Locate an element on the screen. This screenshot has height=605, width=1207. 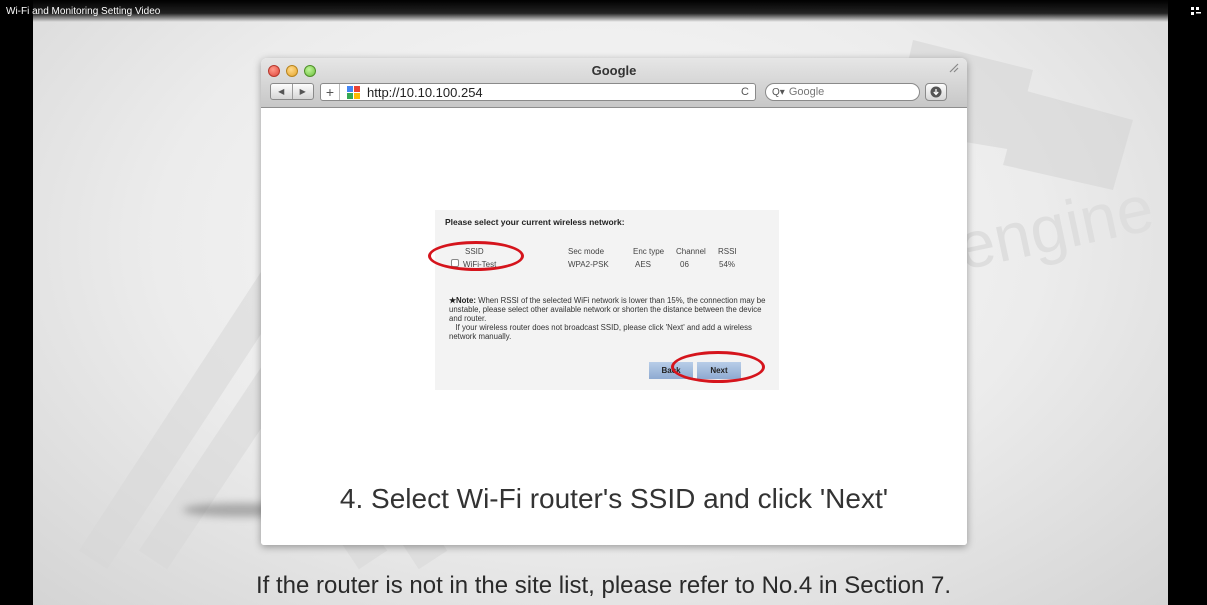
video-title: Wi-Fi and Monitoring Setting Video is located at coordinates (83, 11).